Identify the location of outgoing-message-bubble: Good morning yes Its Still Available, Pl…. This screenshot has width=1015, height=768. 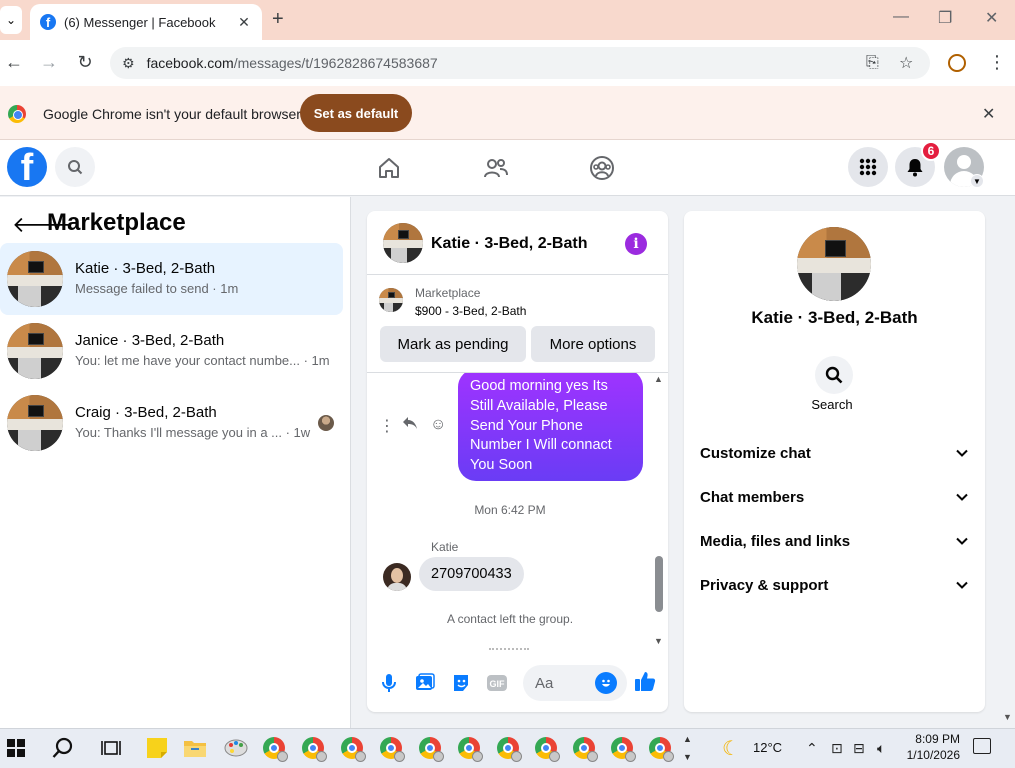
(550, 427).